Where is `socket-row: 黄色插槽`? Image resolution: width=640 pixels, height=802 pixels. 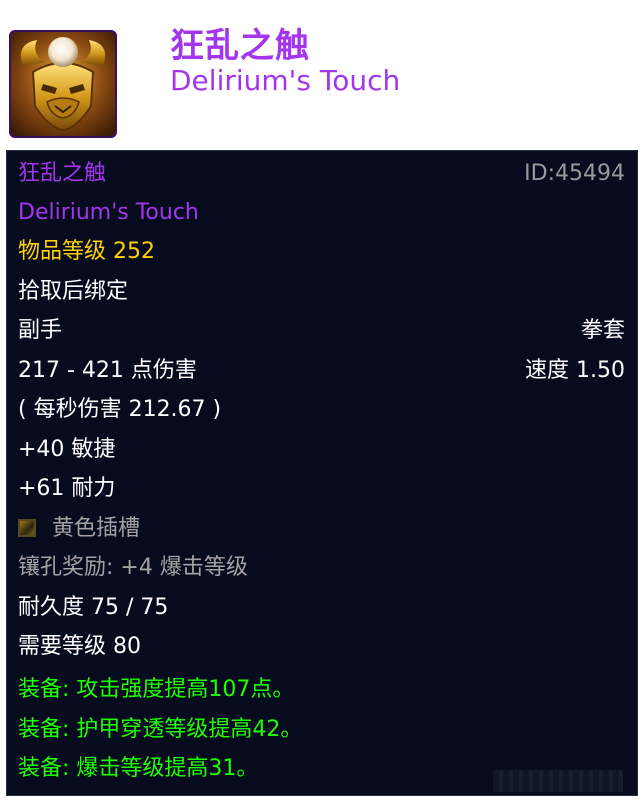
socket-row: 黄色插槽 is located at coordinates (321, 529).